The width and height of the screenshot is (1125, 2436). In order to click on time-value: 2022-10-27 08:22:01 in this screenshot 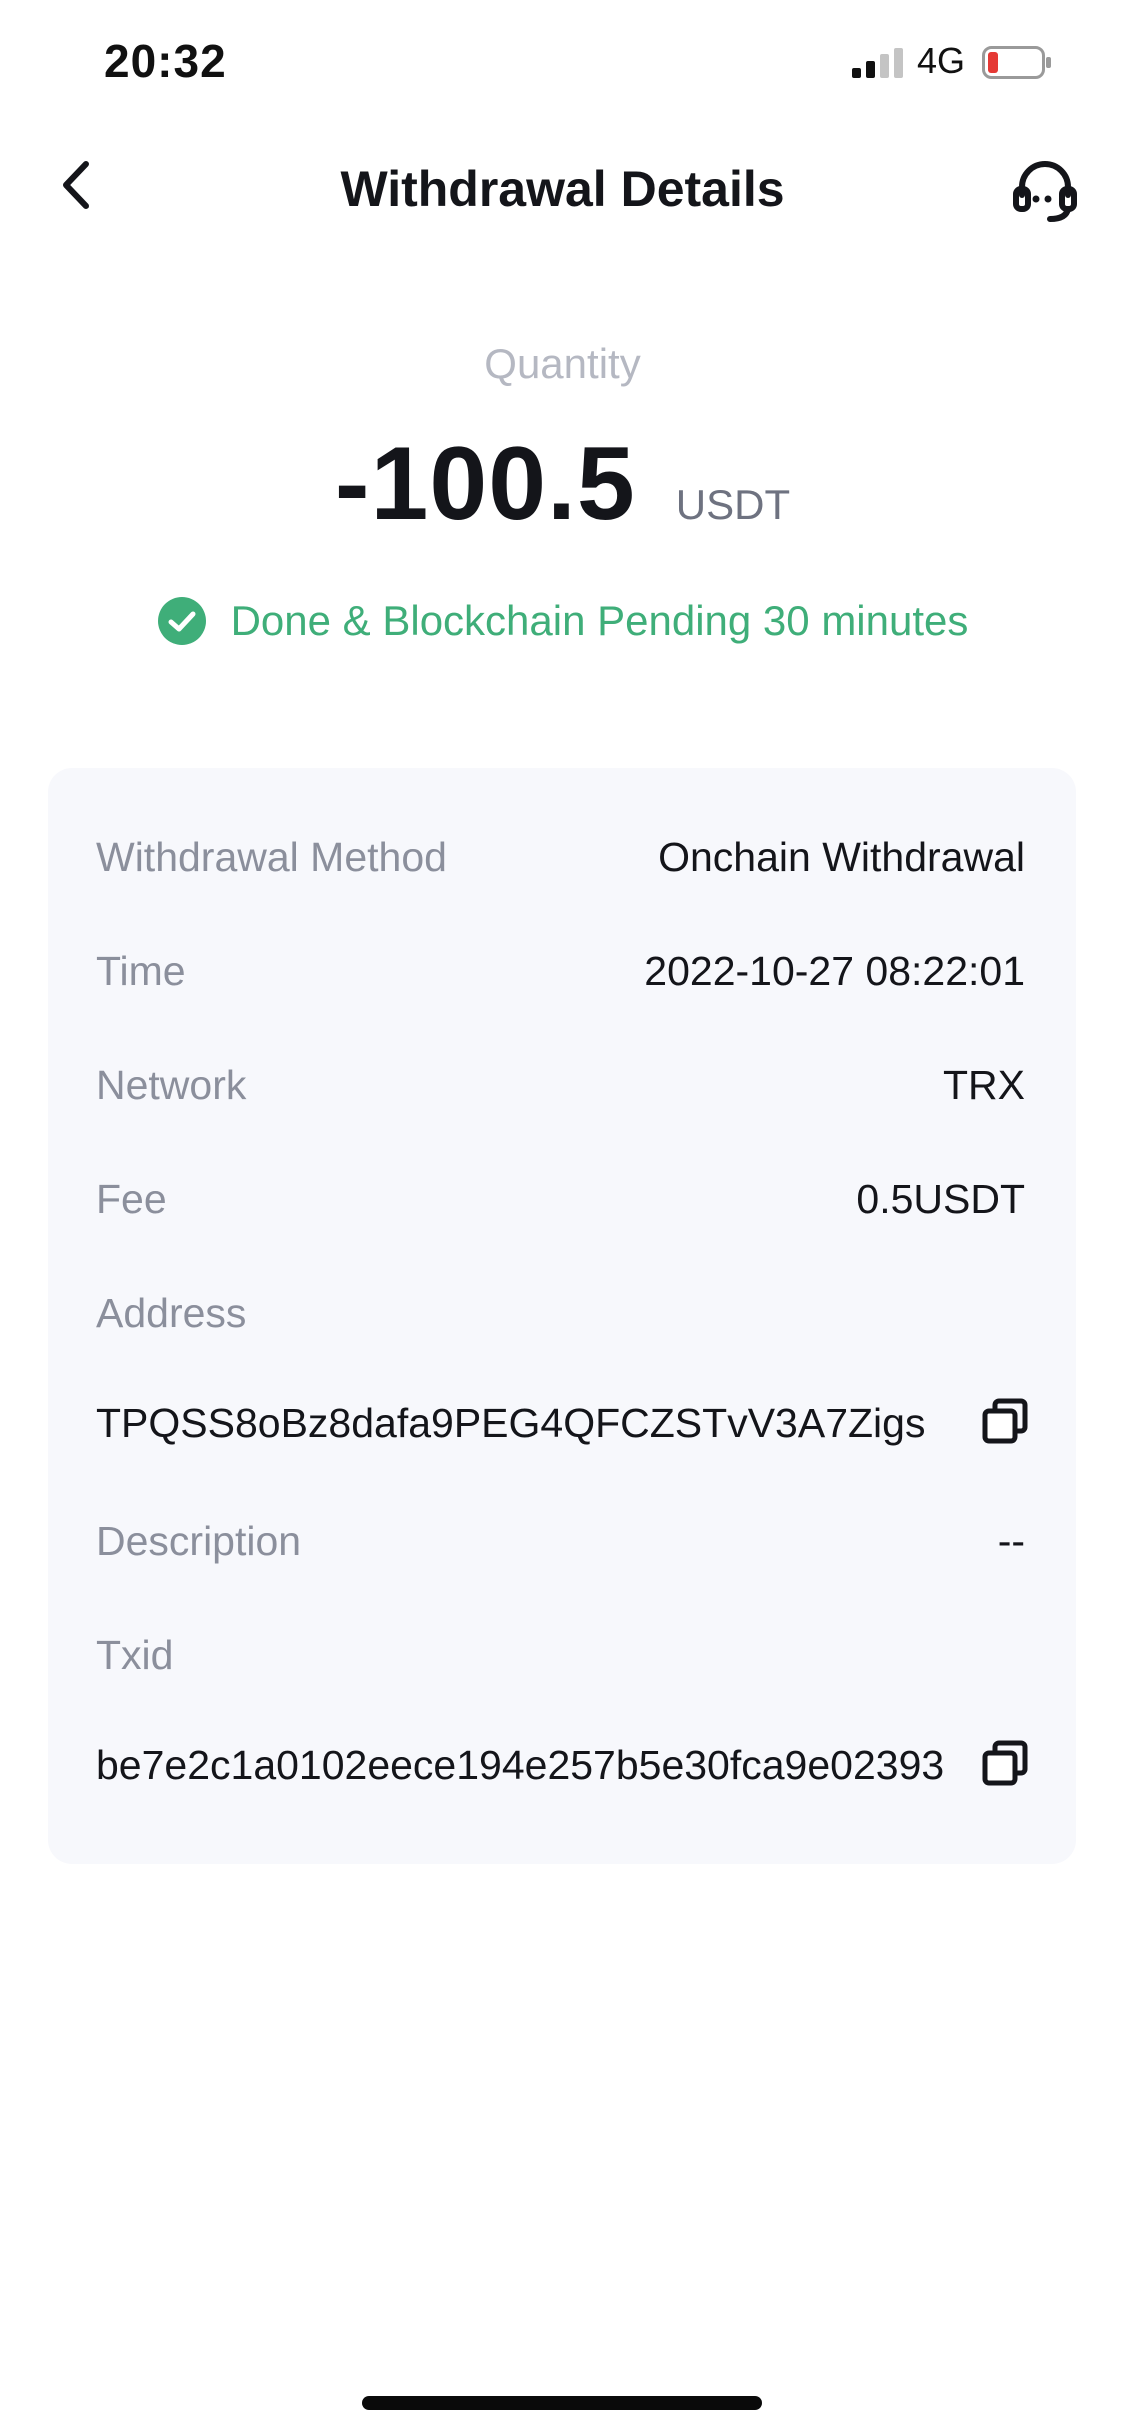, I will do `click(834, 971)`.